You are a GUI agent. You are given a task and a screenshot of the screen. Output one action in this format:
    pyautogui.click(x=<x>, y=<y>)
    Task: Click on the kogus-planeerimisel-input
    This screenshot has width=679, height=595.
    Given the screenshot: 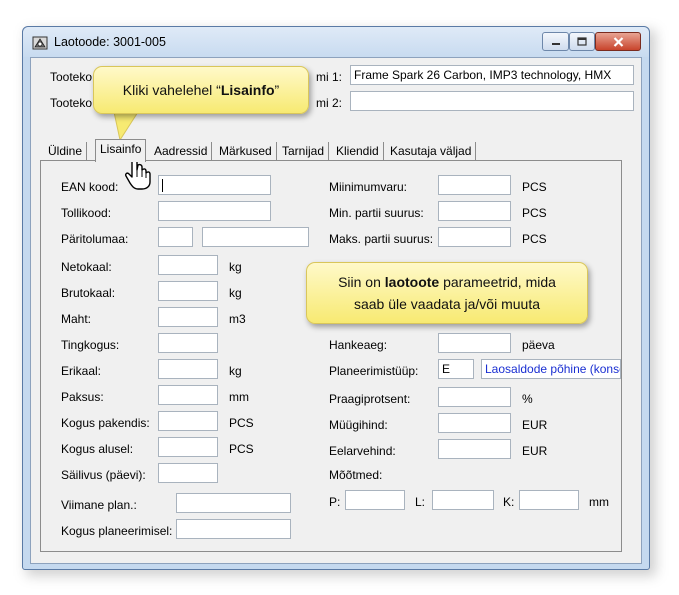 What is the action you would take?
    pyautogui.click(x=233, y=529)
    